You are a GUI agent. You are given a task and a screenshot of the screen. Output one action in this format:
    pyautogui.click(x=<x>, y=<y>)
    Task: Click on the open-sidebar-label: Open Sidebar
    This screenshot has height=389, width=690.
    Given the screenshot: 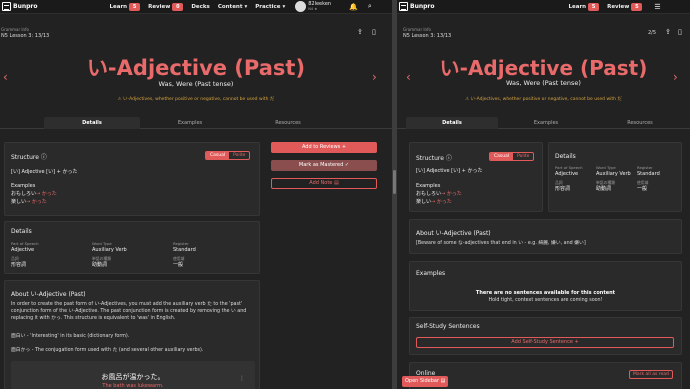 What is the action you would take?
    pyautogui.click(x=422, y=381)
    